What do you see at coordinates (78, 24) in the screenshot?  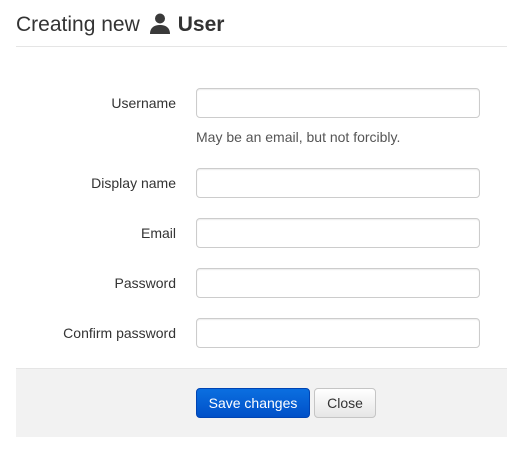 I see `title-prefix: Creating new` at bounding box center [78, 24].